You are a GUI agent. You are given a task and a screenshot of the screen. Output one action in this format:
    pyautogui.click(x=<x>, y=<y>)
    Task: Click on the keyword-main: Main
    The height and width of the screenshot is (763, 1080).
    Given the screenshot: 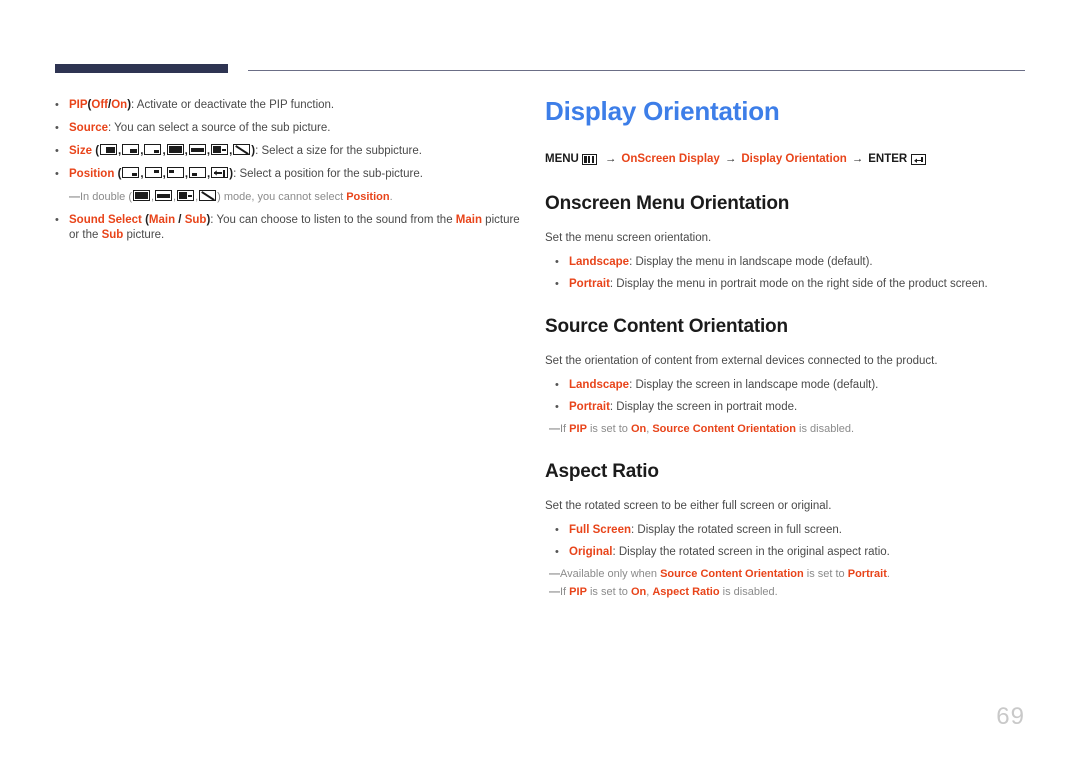 What is the action you would take?
    pyautogui.click(x=468, y=220)
    